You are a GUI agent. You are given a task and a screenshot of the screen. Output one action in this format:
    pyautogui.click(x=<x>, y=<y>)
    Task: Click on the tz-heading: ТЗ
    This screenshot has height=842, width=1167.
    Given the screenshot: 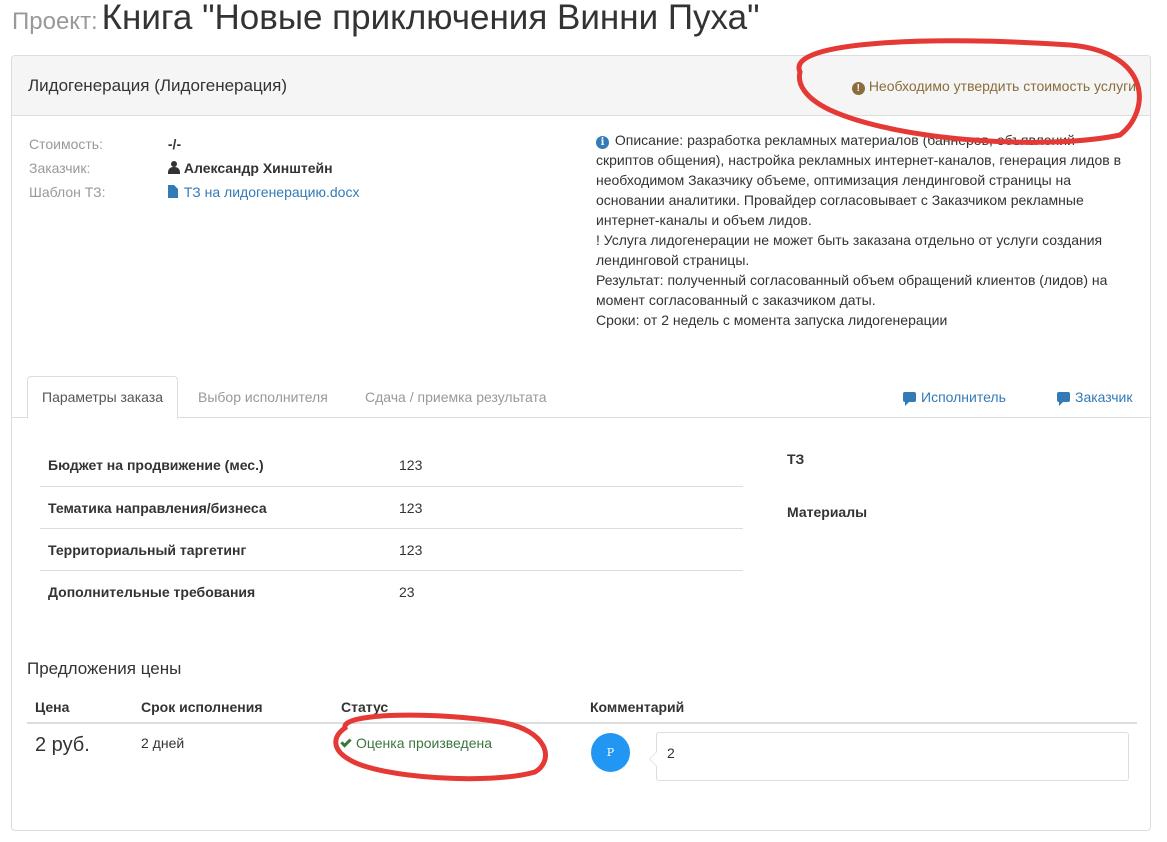 What is the action you would take?
    pyautogui.click(x=796, y=459)
    